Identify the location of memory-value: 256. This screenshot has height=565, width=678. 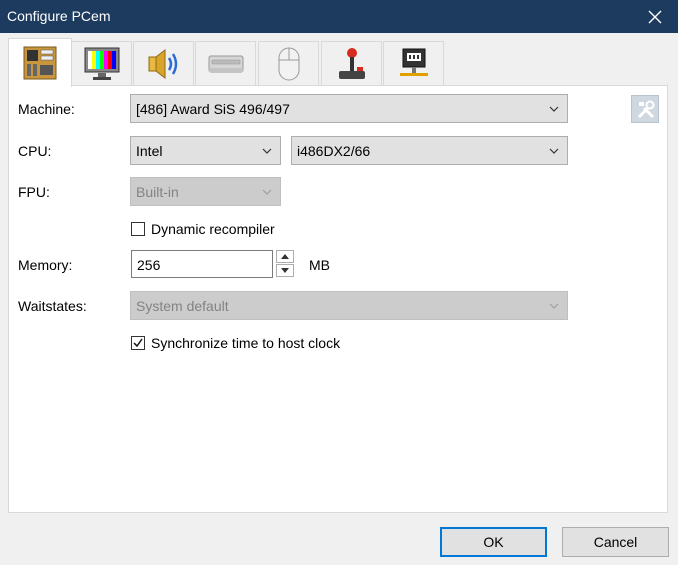
(149, 265).